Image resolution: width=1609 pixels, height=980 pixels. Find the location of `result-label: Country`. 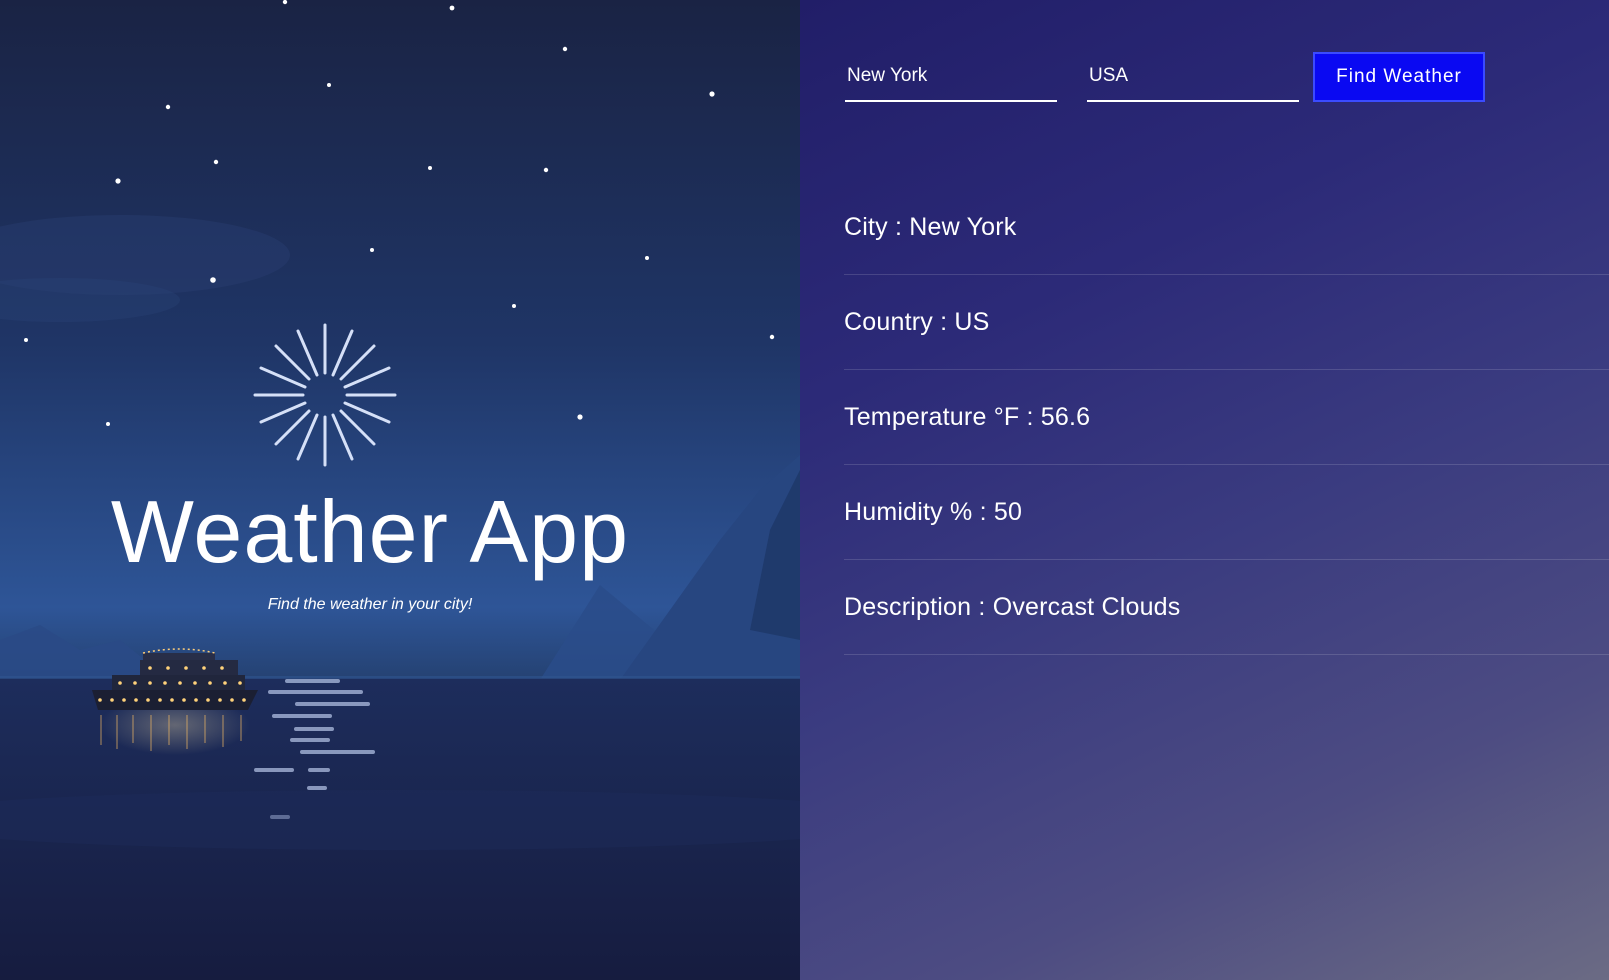

result-label: Country is located at coordinates (888, 321).